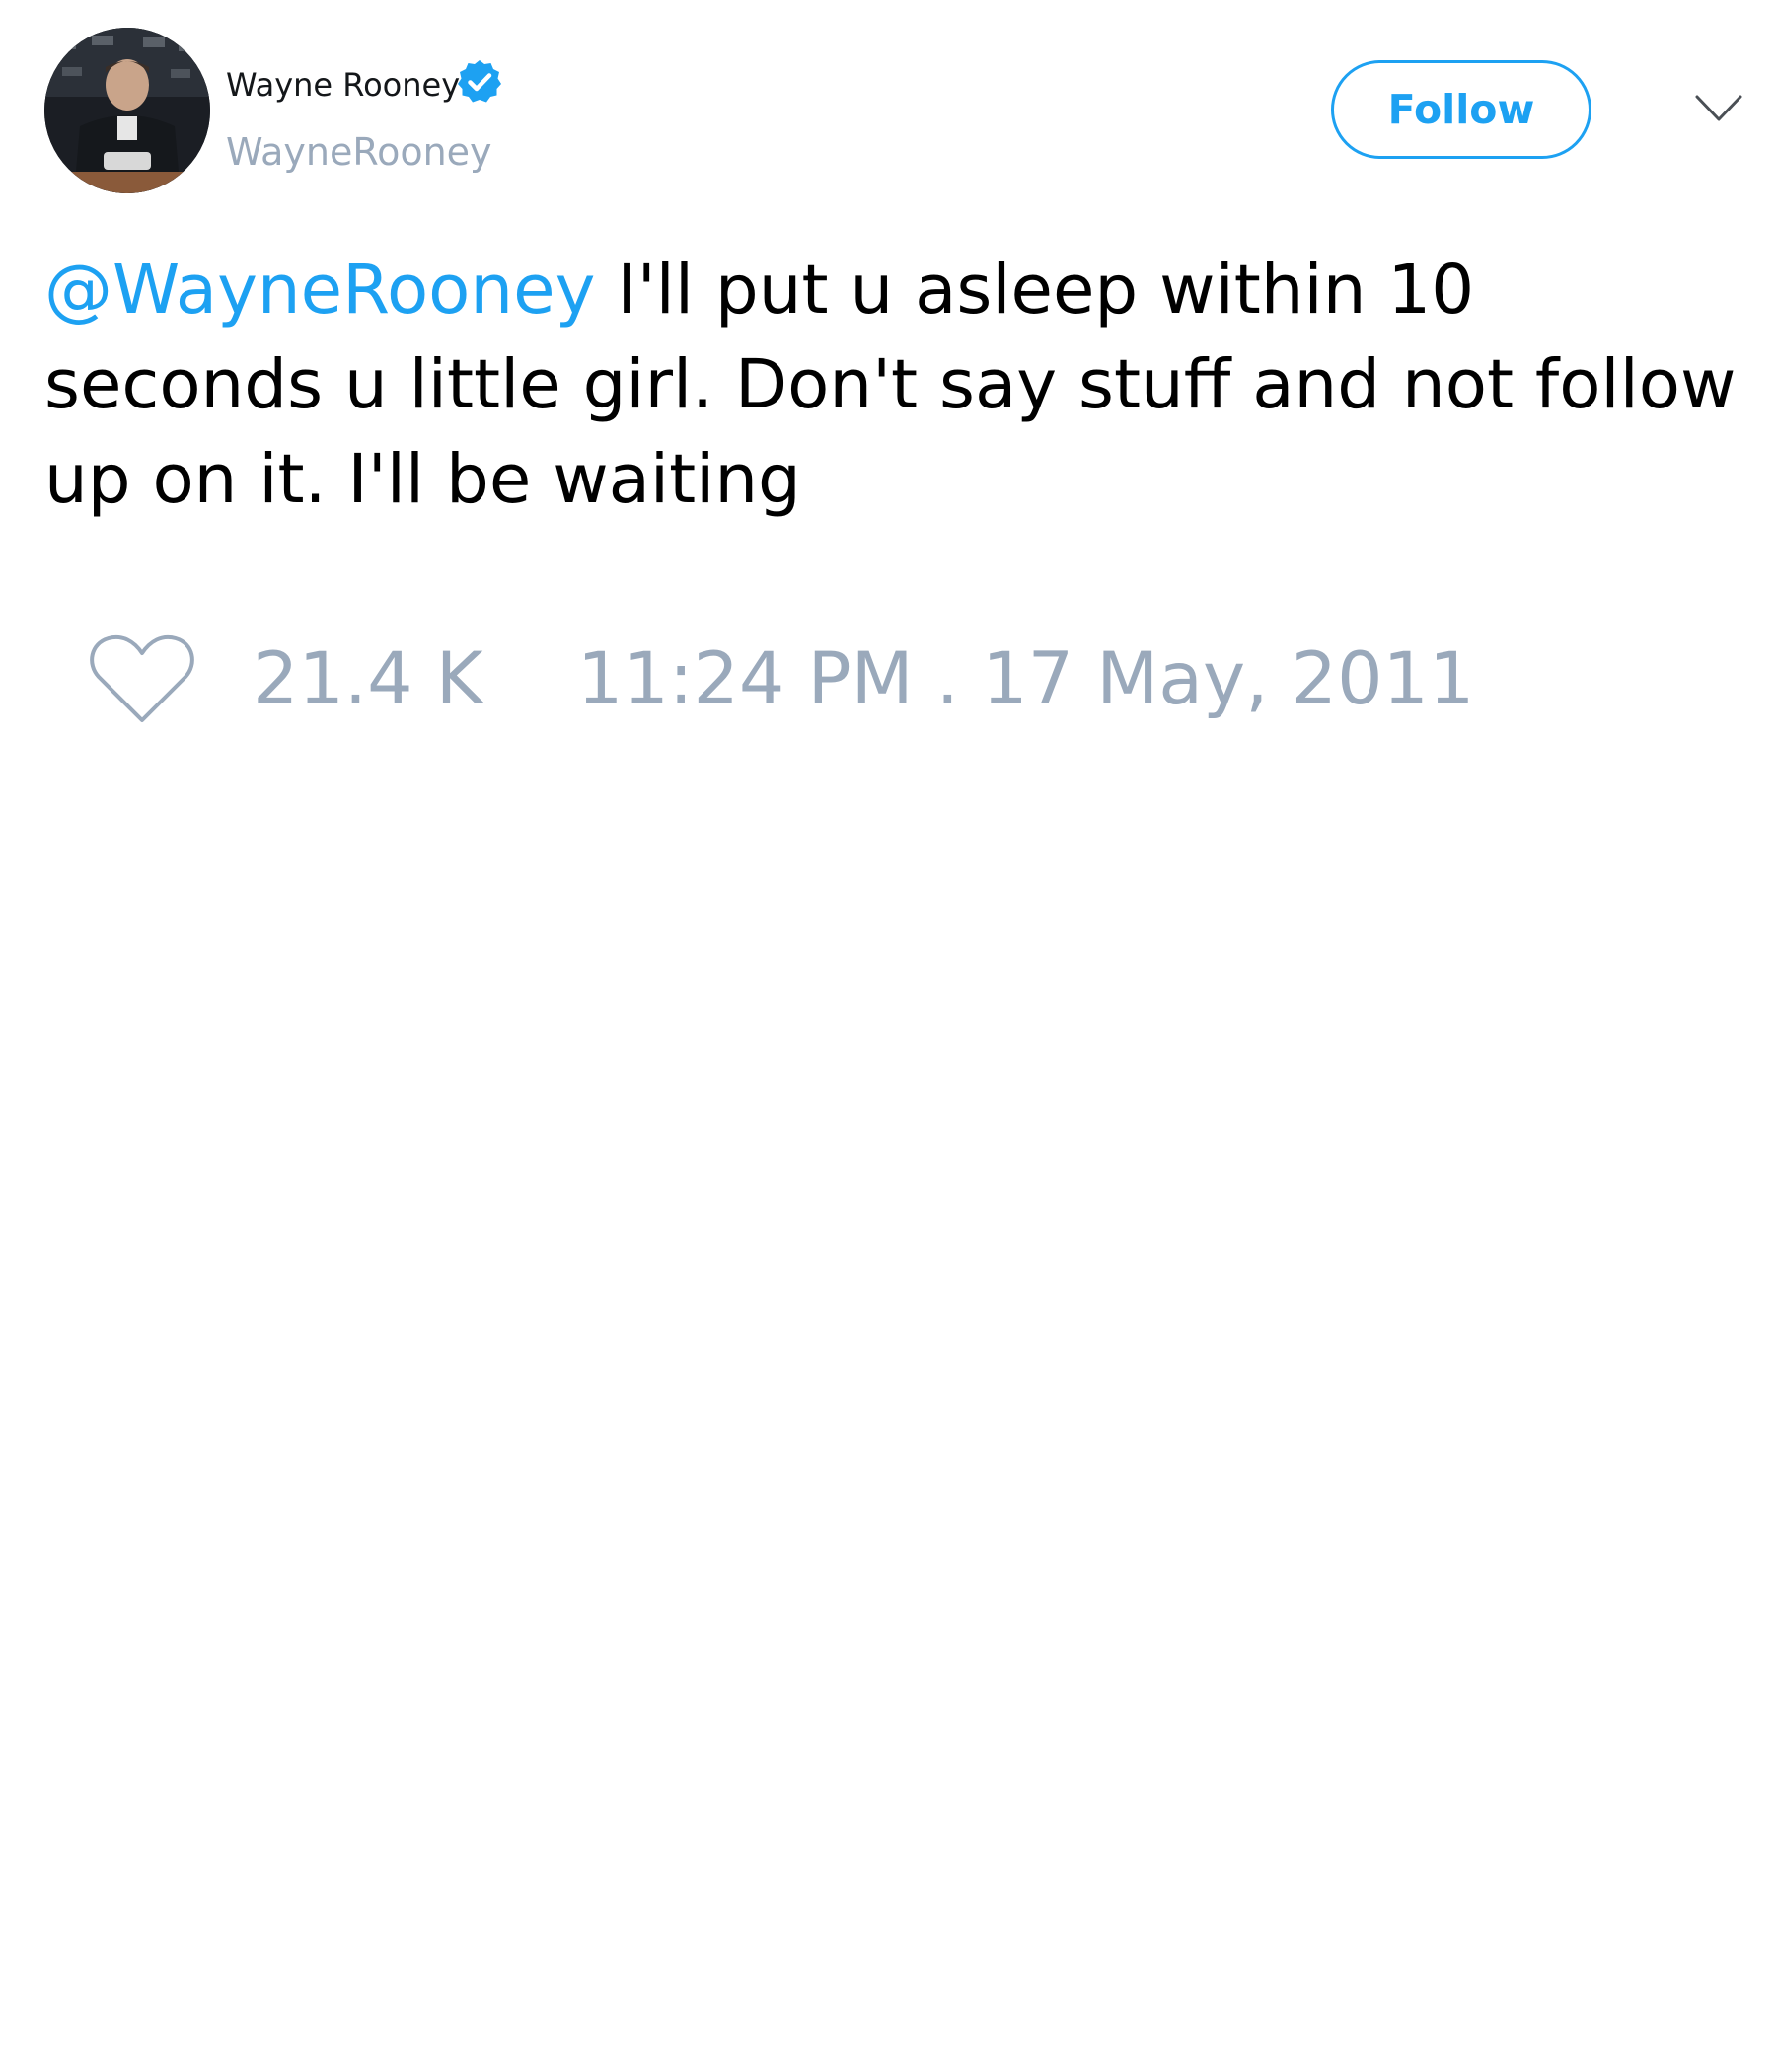  Describe the element at coordinates (1461, 110) in the screenshot. I see `follow-button: Follow` at that location.